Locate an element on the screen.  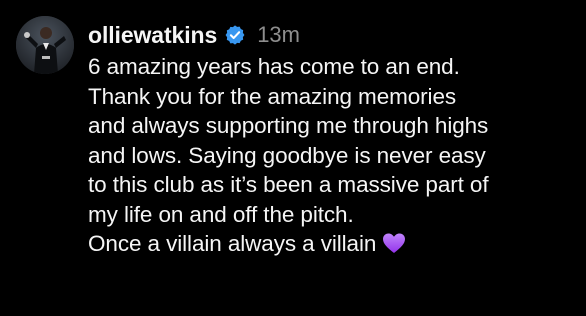
text-line: Once a villain always a villain is located at coordinates (232, 243).